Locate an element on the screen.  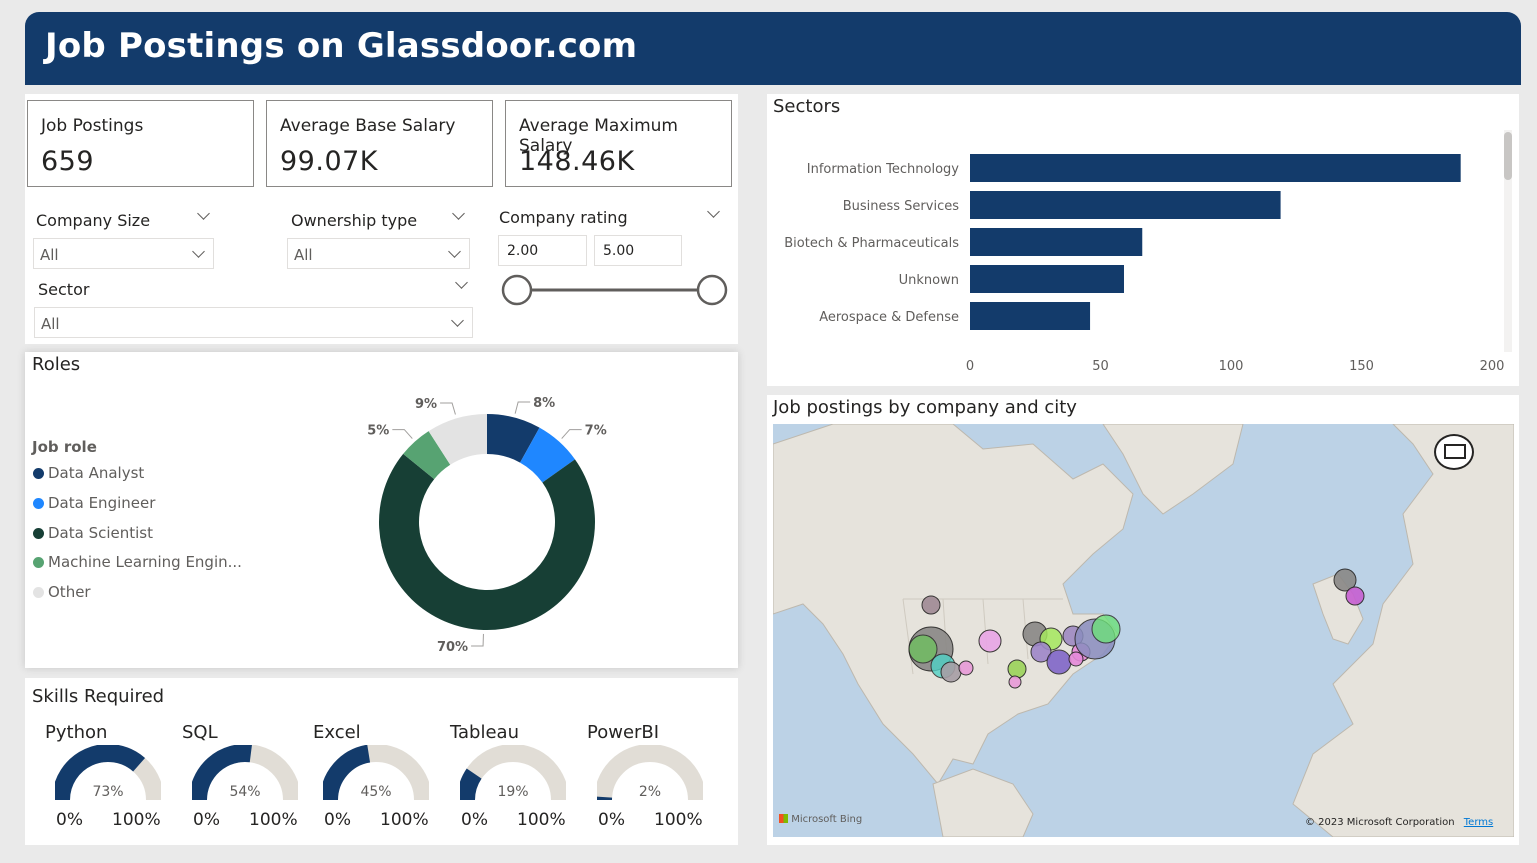
focus-mode-button is located at coordinates (1454, 452).